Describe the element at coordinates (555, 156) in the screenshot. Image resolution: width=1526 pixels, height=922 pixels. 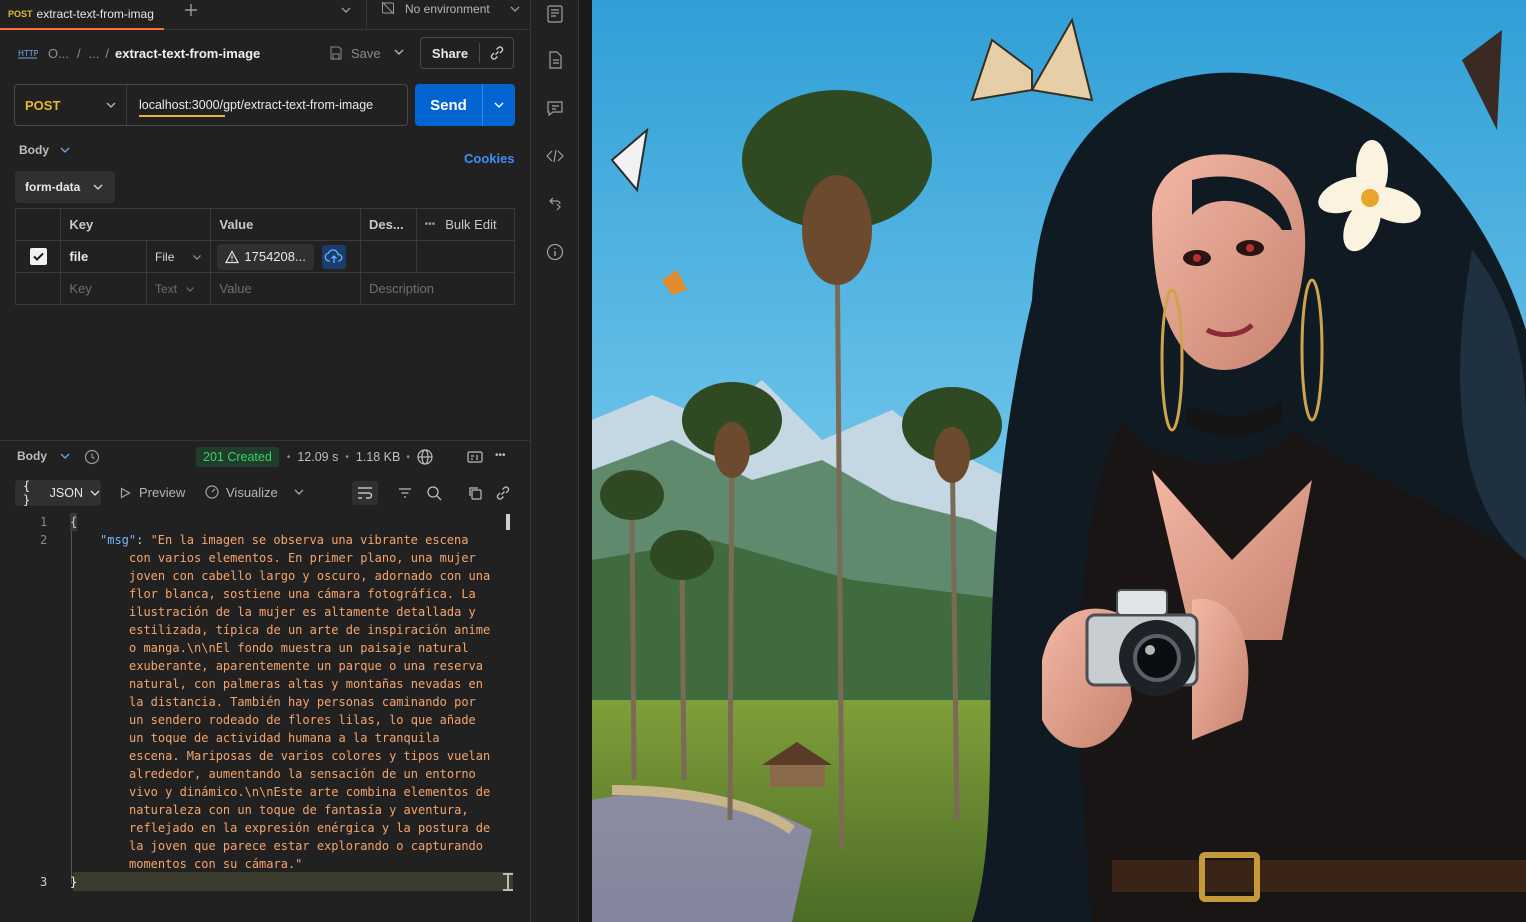
I see `code-icon` at that location.